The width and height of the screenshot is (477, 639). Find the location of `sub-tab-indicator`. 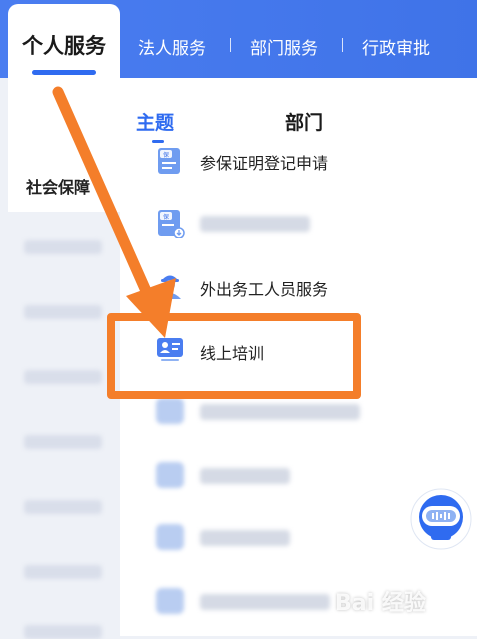

sub-tab-indicator is located at coordinates (158, 141).